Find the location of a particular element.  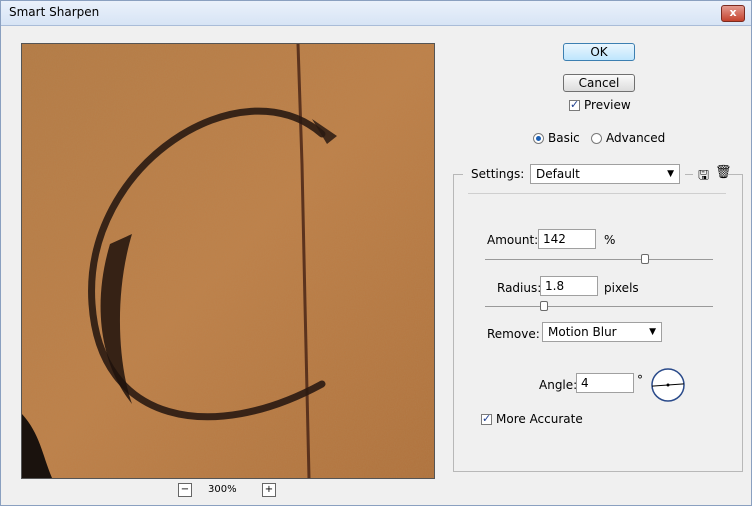

basic-radio is located at coordinates (538, 138).